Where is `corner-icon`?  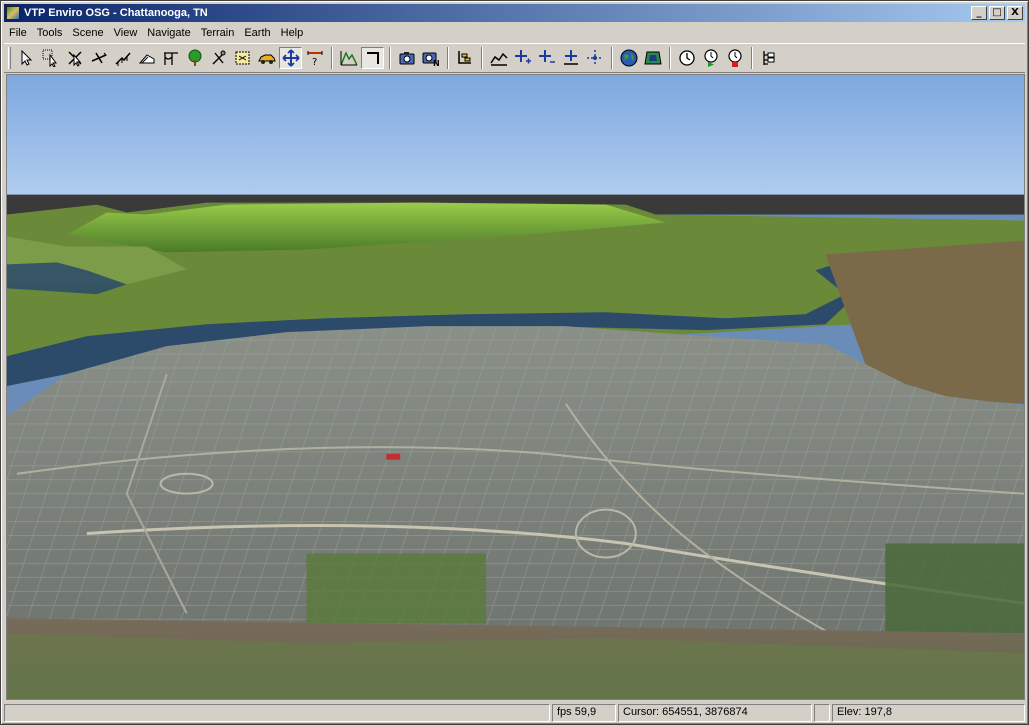 corner-icon is located at coordinates (372, 58).